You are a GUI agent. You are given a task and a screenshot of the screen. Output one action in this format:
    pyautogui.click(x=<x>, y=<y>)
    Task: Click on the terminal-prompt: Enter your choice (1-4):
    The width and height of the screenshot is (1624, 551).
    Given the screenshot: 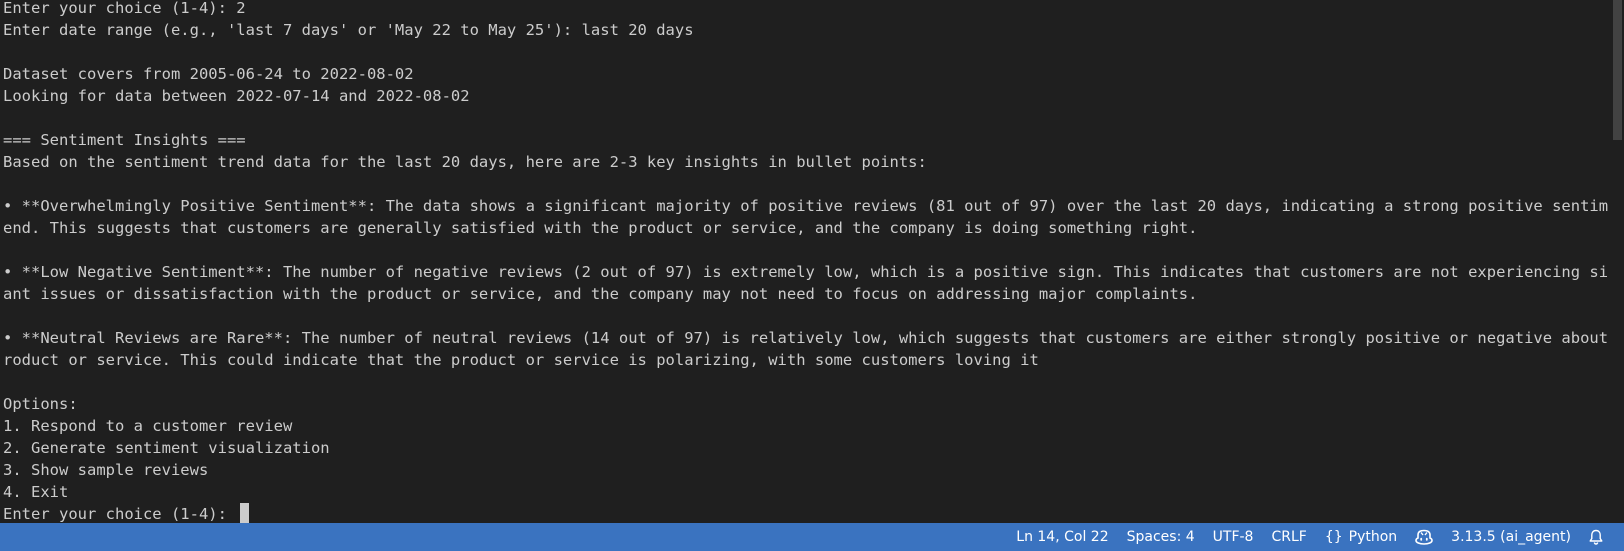 What is the action you would take?
    pyautogui.click(x=120, y=514)
    